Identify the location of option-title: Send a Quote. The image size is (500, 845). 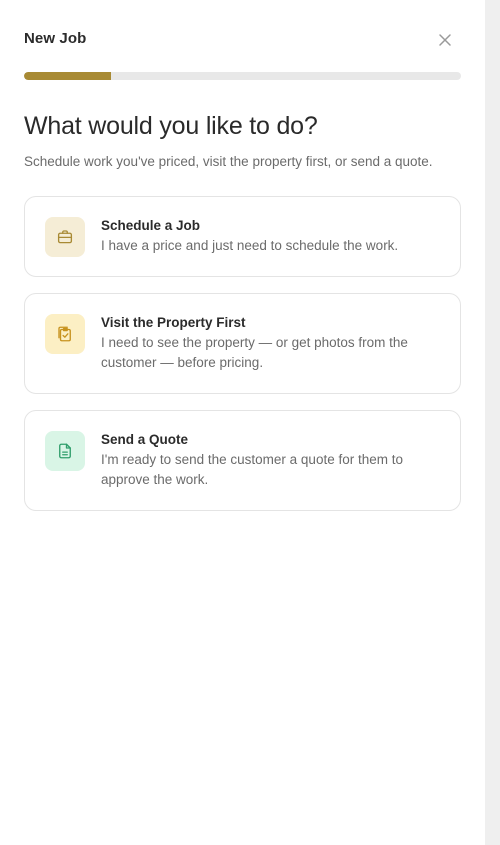
(145, 439).